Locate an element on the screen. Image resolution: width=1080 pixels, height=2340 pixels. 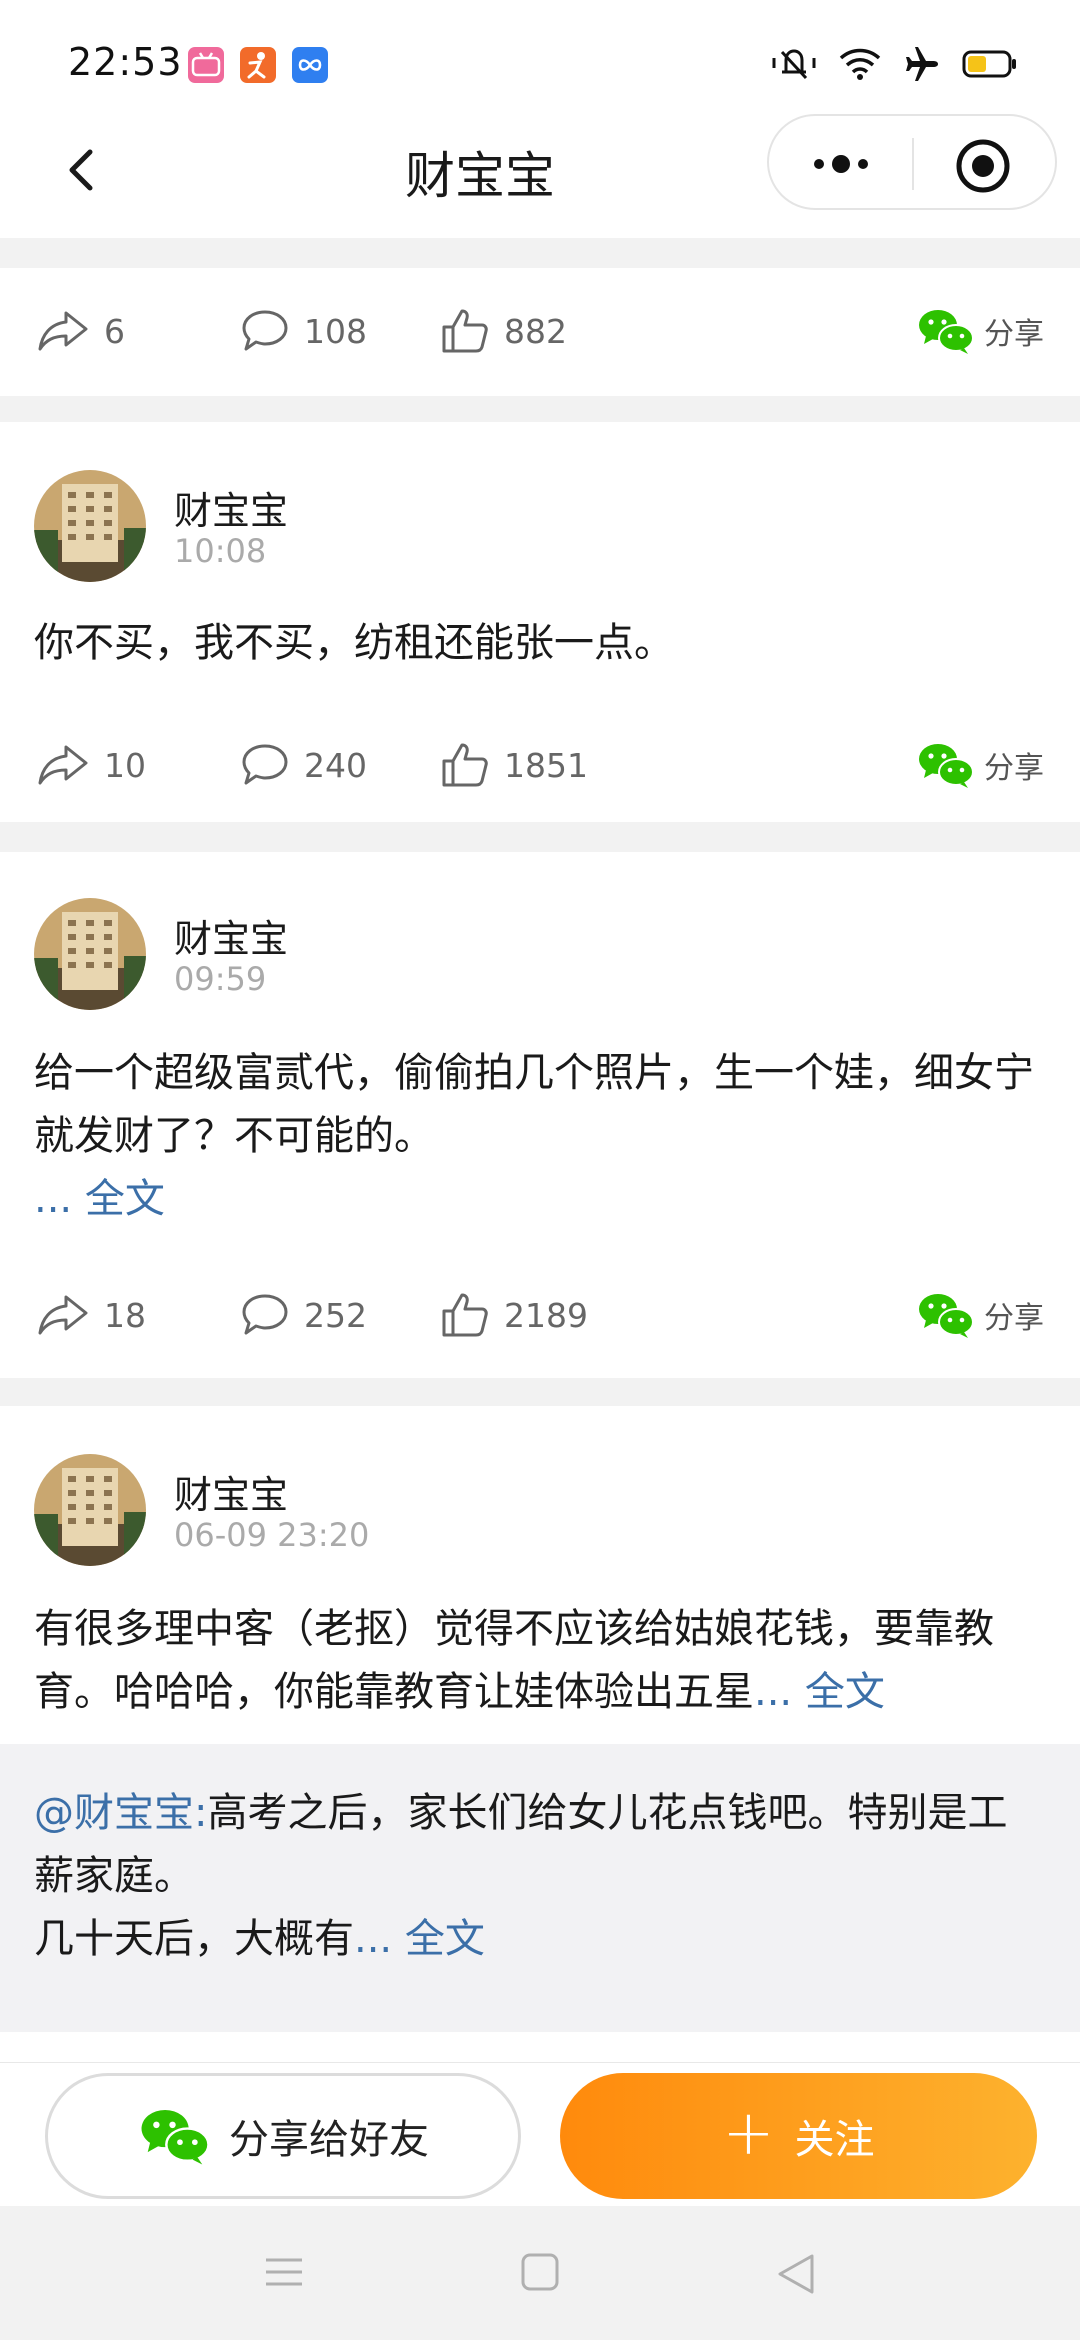
post-actions: 6 108 882 分享 is located at coordinates (540, 331).